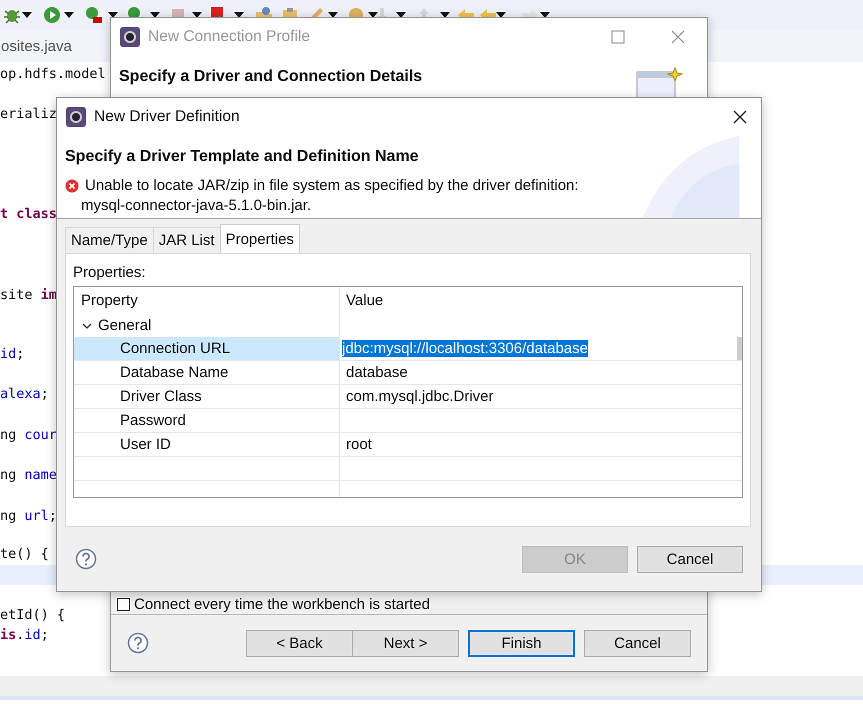 This screenshot has width=863, height=704. What do you see at coordinates (408, 421) in the screenshot?
I see `table-row: Password` at bounding box center [408, 421].